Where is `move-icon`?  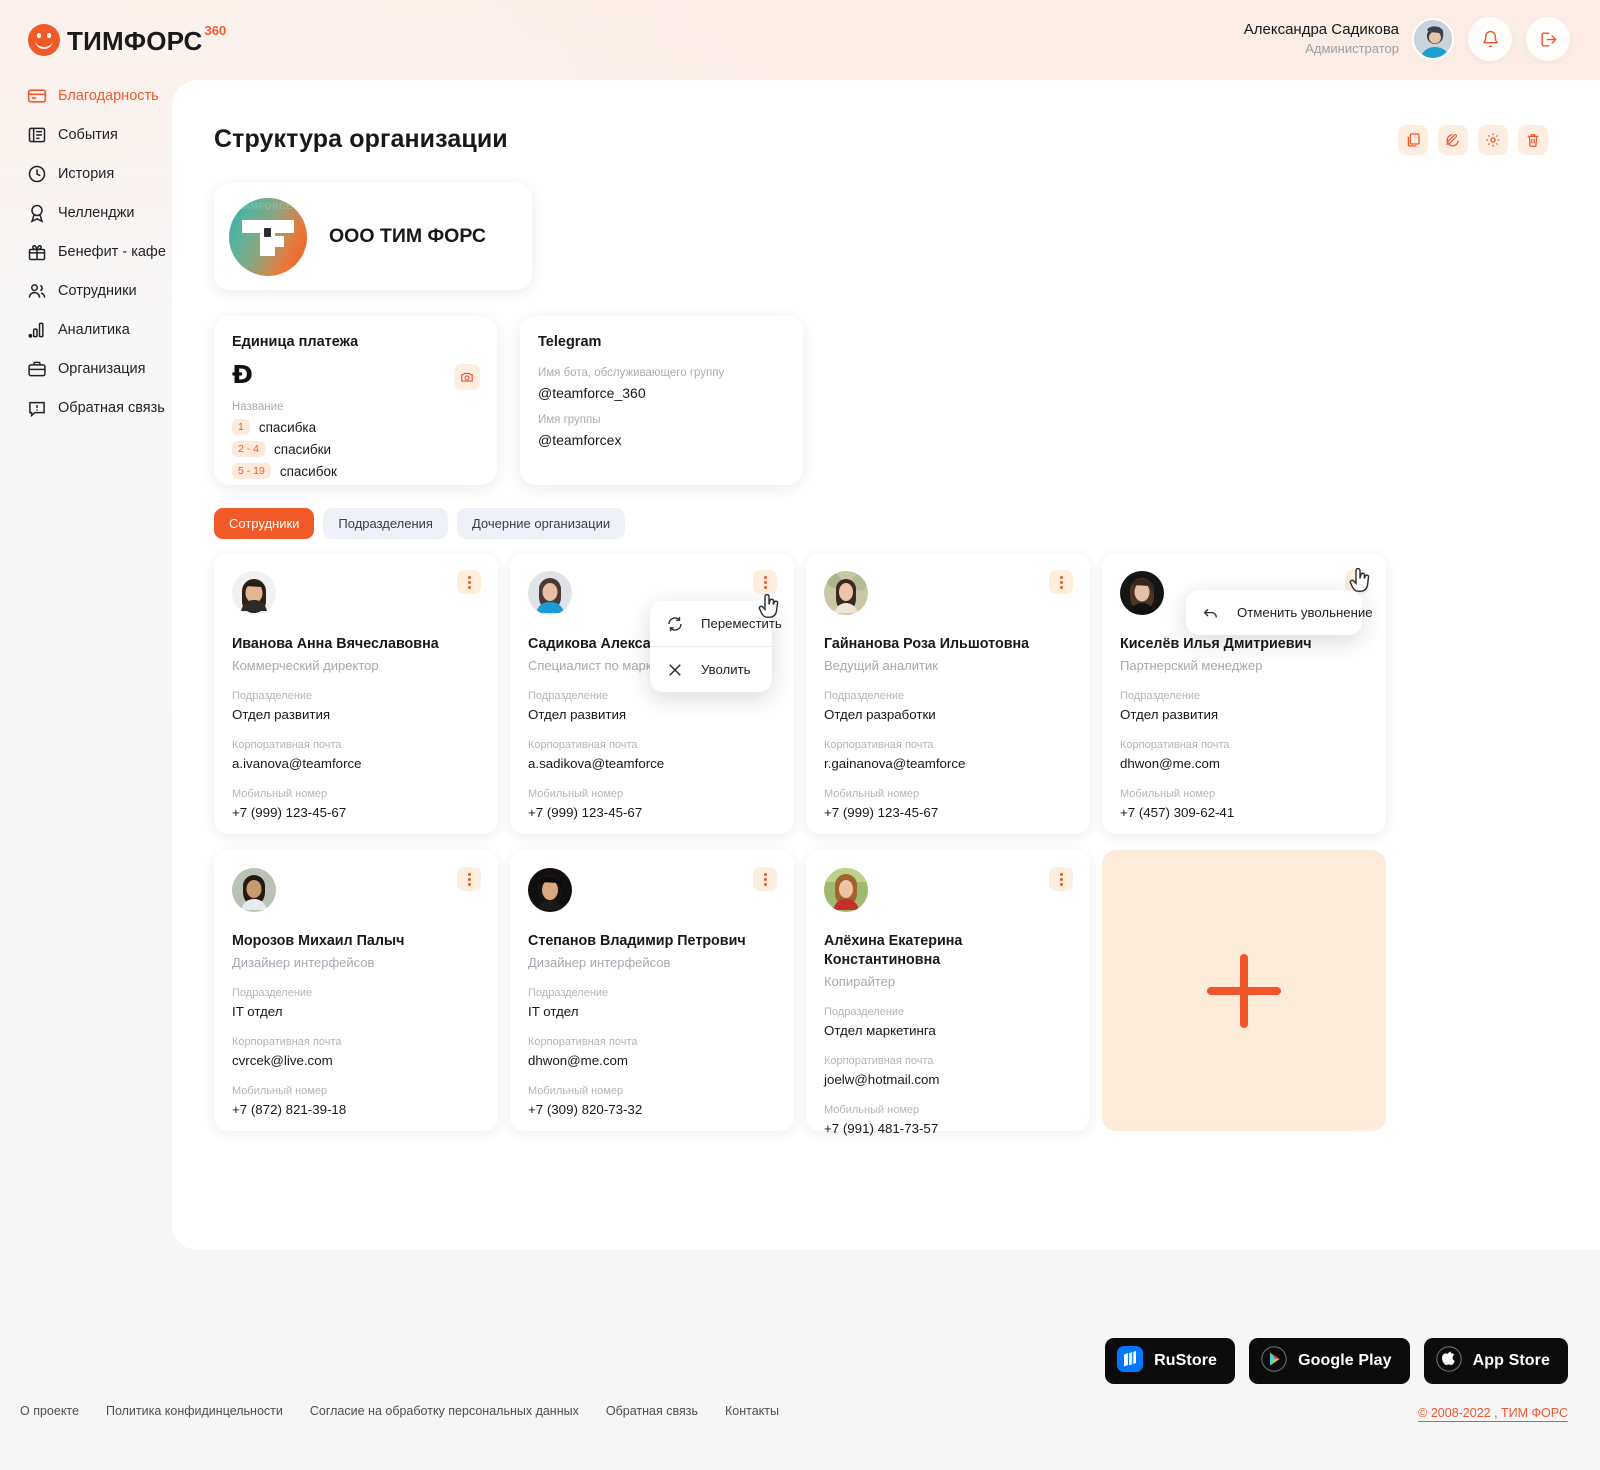 move-icon is located at coordinates (675, 624).